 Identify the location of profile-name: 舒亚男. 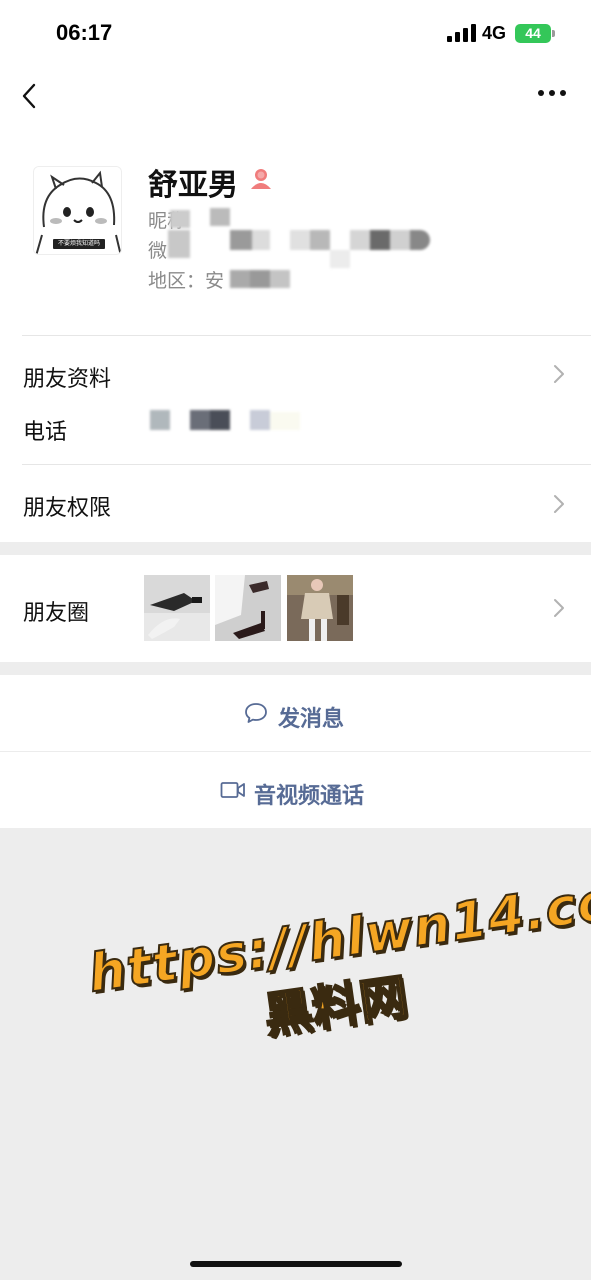
(193, 185).